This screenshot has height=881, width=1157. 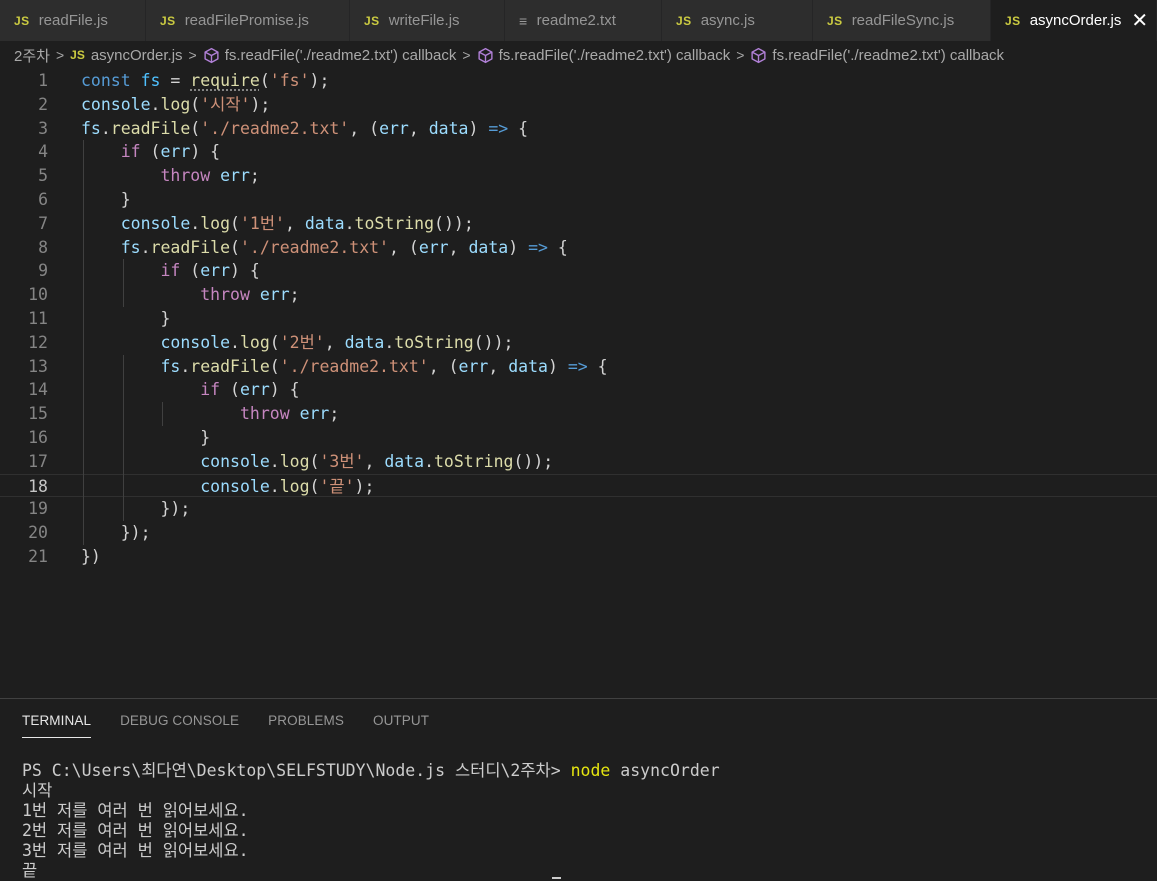 What do you see at coordinates (38, 295) in the screenshot?
I see `line-number: 10` at bounding box center [38, 295].